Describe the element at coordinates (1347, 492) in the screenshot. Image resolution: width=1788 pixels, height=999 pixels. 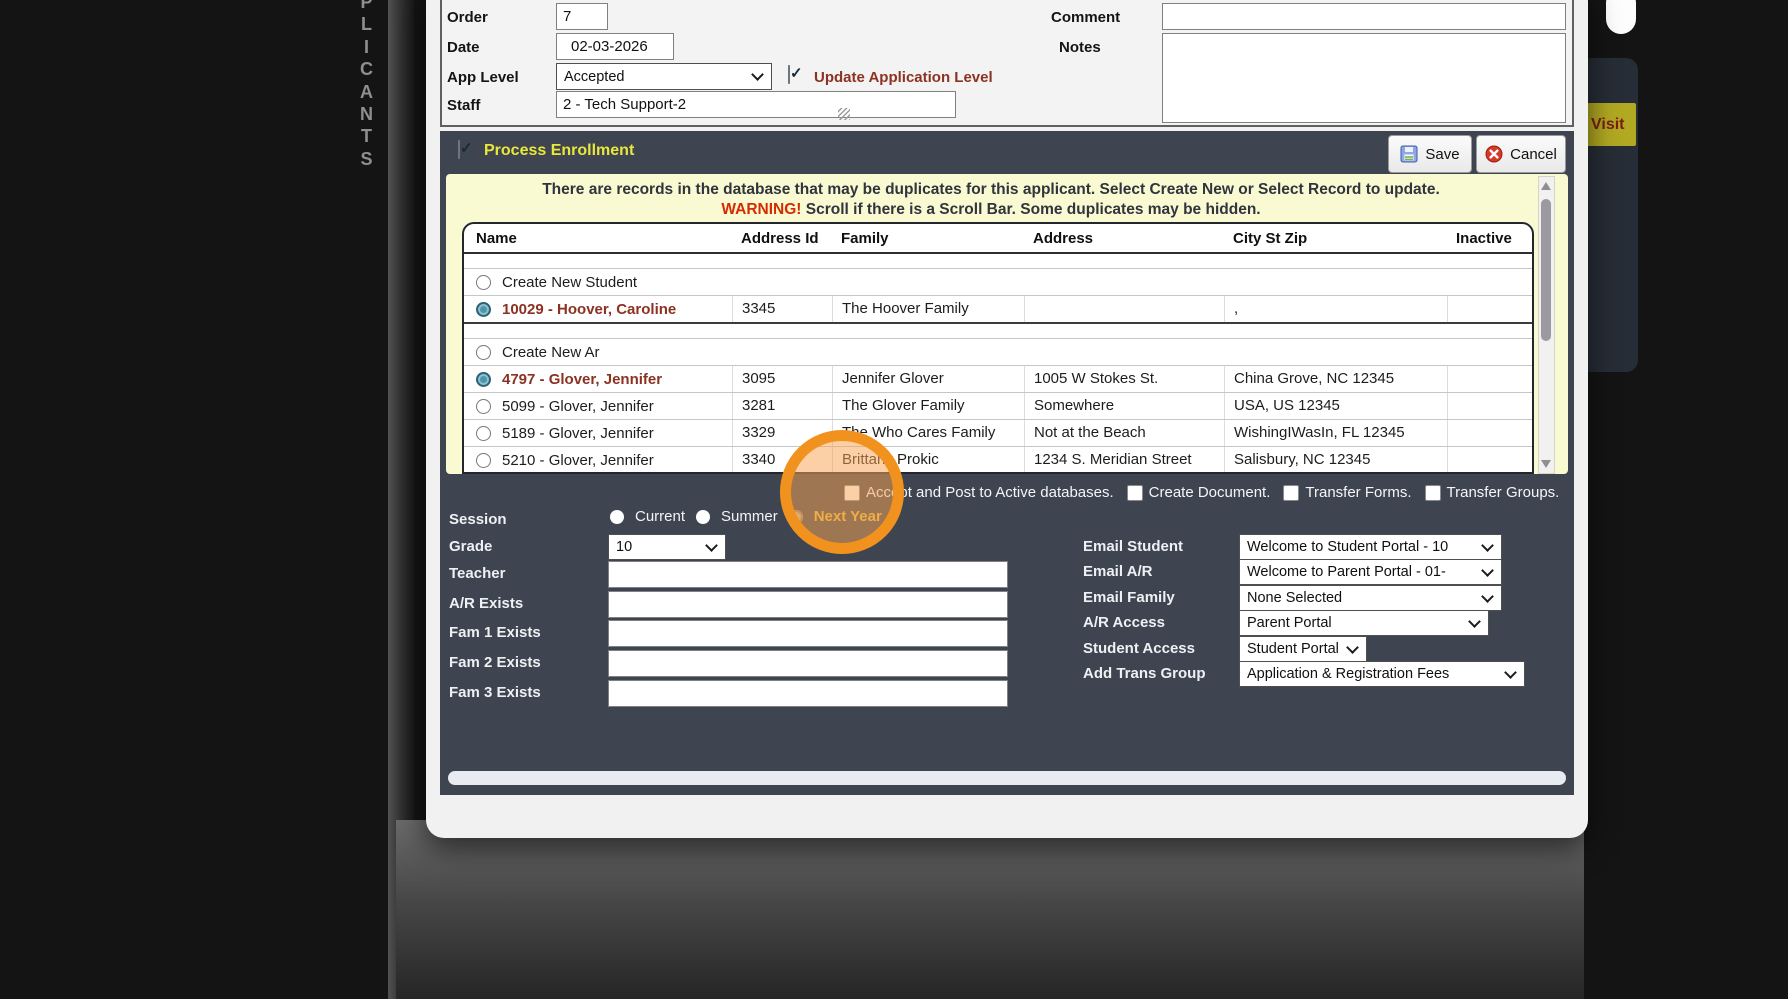
I see `post-option: Transfer Forms.` at that location.